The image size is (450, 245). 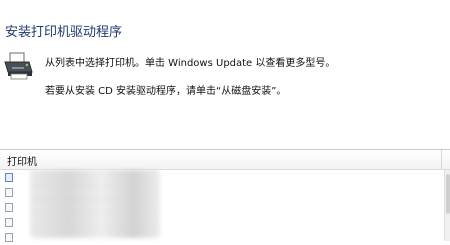 What do you see at coordinates (18, 66) in the screenshot?
I see `printer-icon` at bounding box center [18, 66].